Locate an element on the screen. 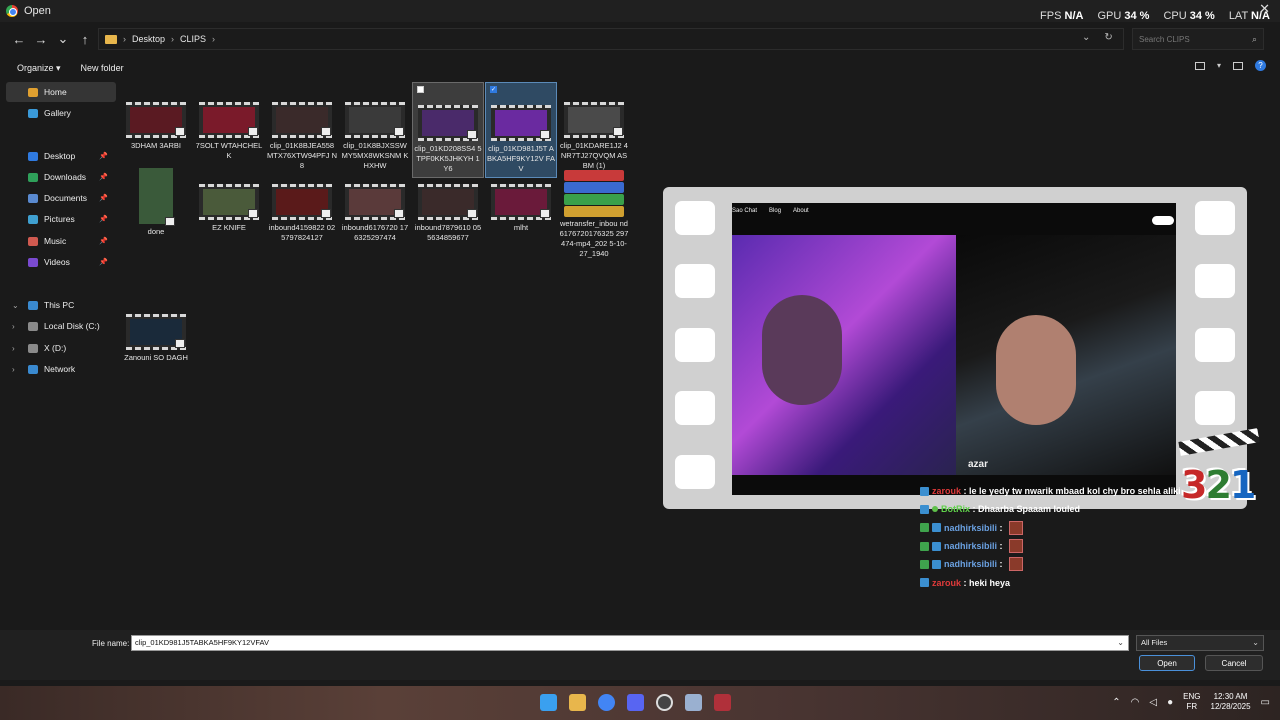  notifications-icon: ▭ is located at coordinates (1265, 702).